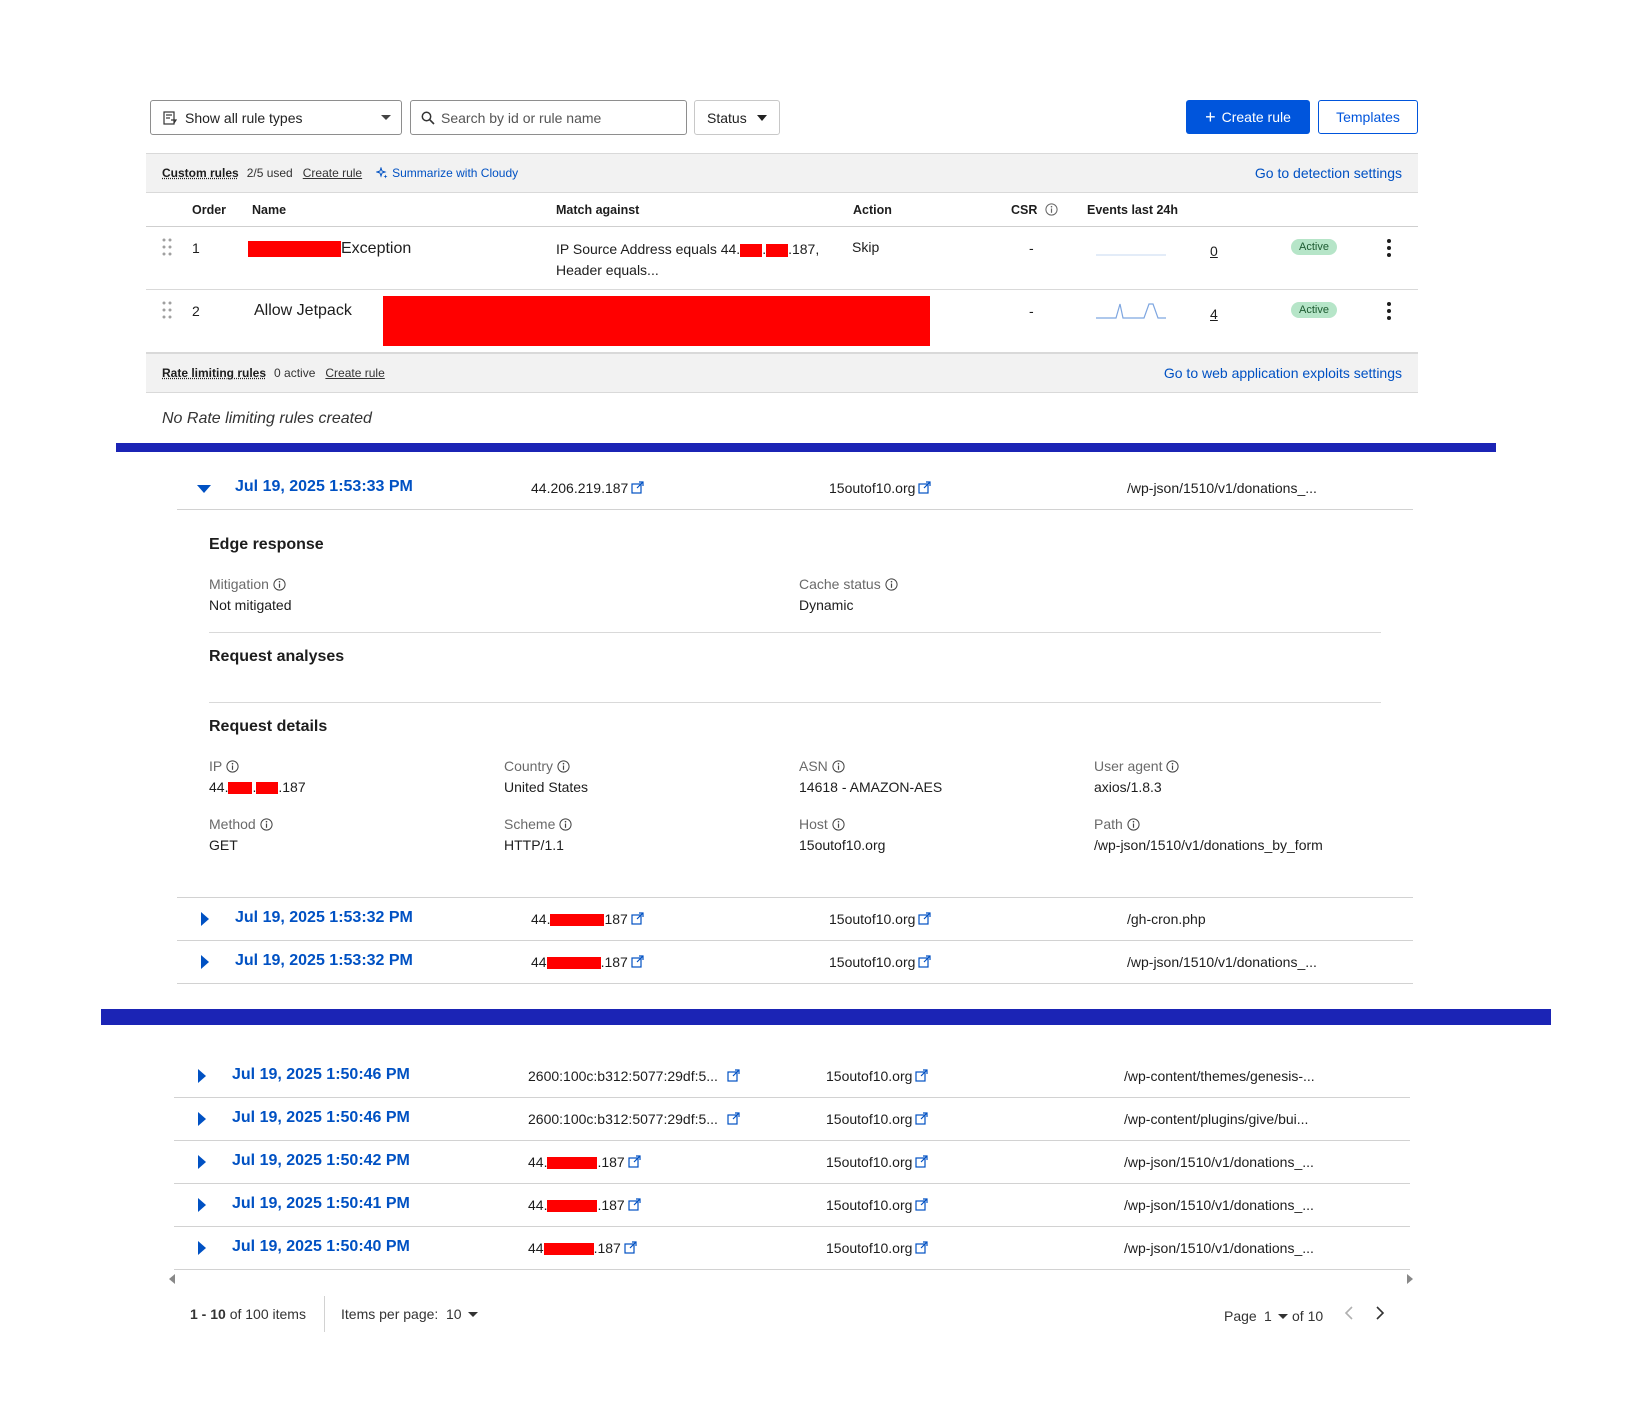 The height and width of the screenshot is (1416, 1640). I want to click on templates-button: Templates, so click(1368, 117).